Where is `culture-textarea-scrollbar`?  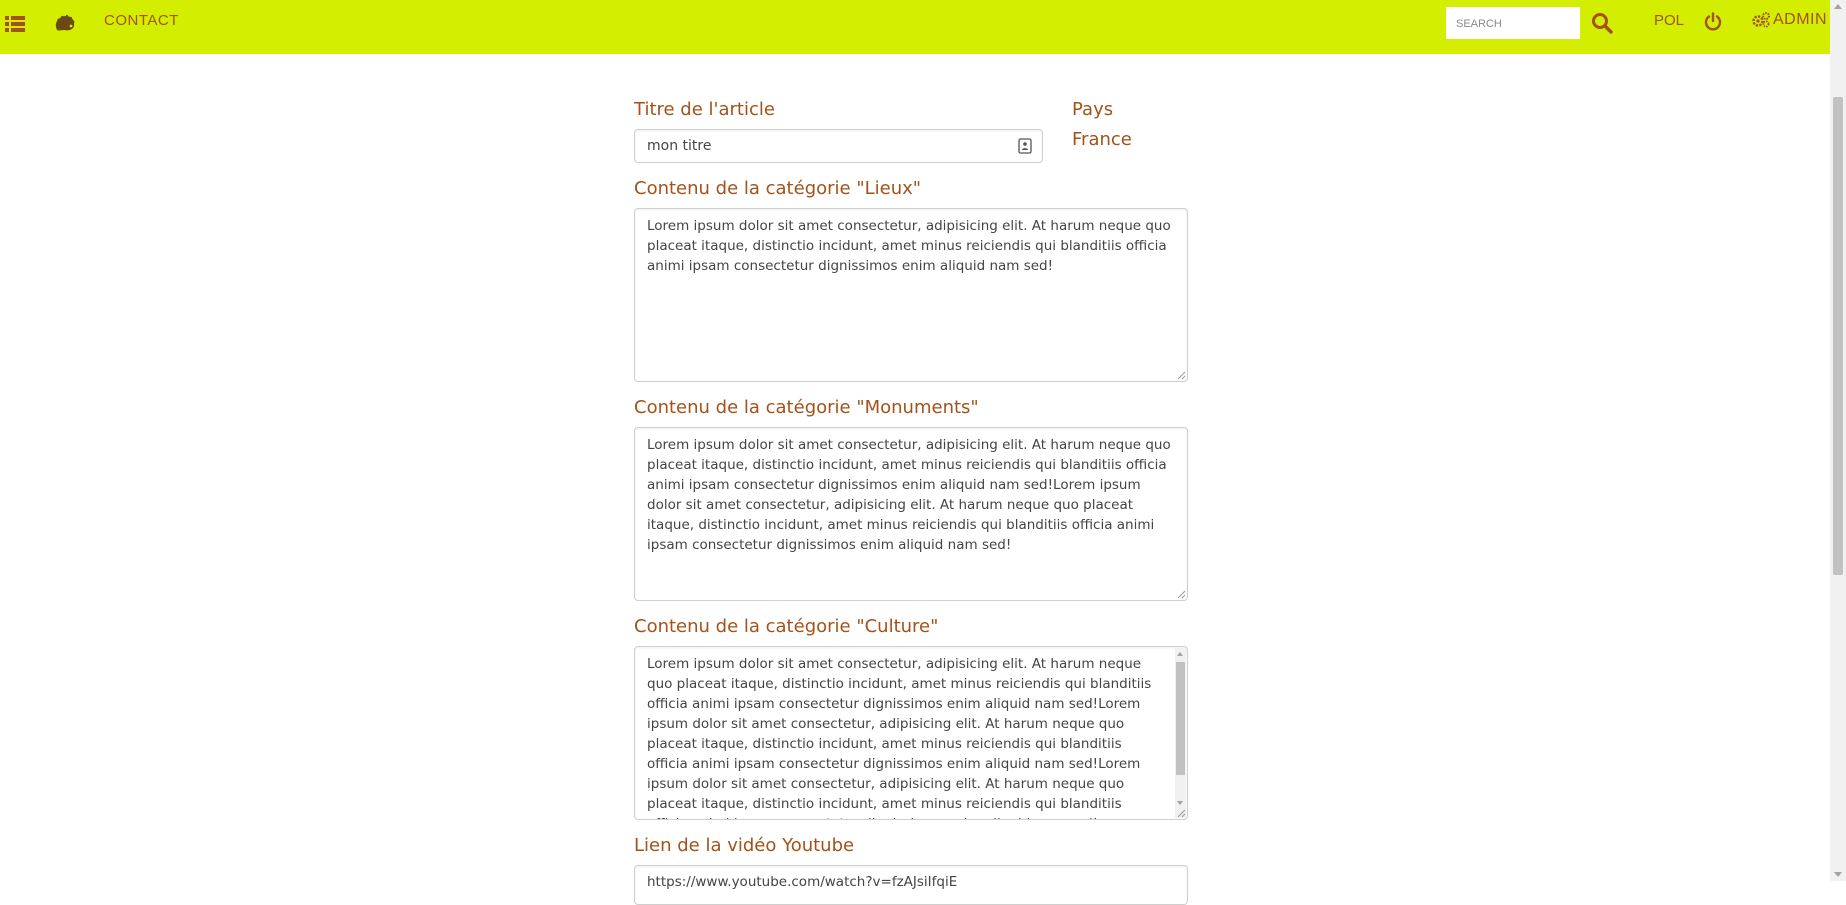
culture-textarea-scrollbar is located at coordinates (1180, 733).